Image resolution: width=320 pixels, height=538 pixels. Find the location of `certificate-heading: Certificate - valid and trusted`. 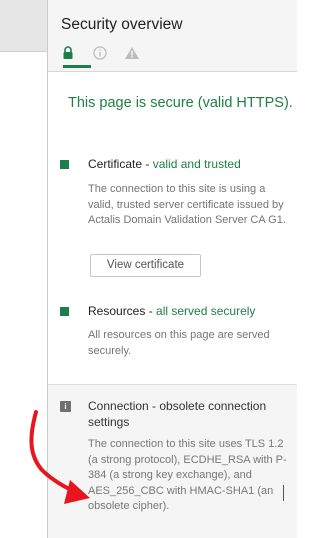

certificate-heading: Certificate - valid and trusted is located at coordinates (164, 164).